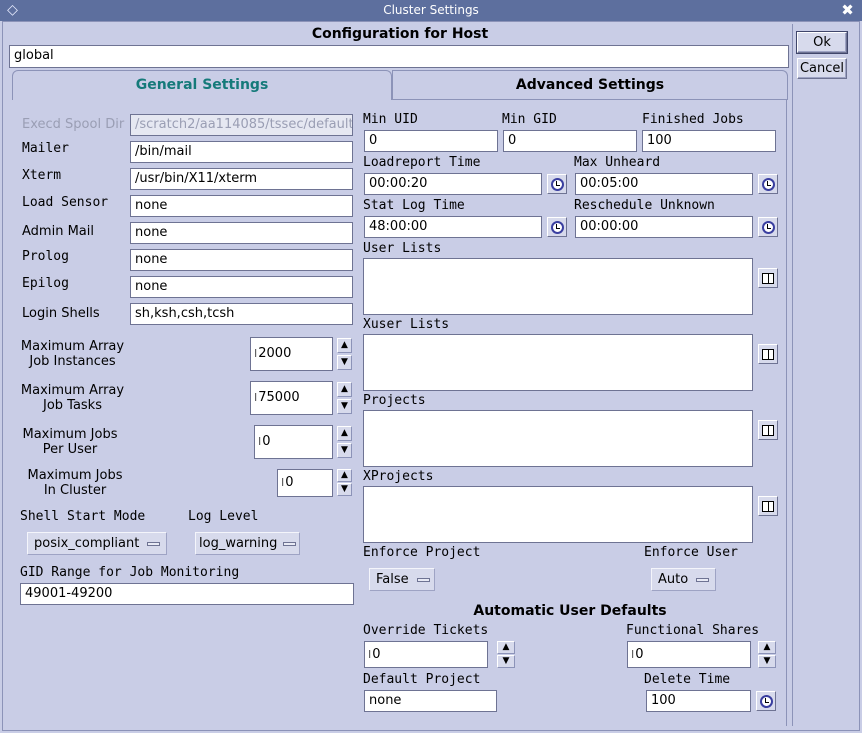 The width and height of the screenshot is (862, 733). I want to click on max-jobs-user-up: ▲, so click(344, 433).